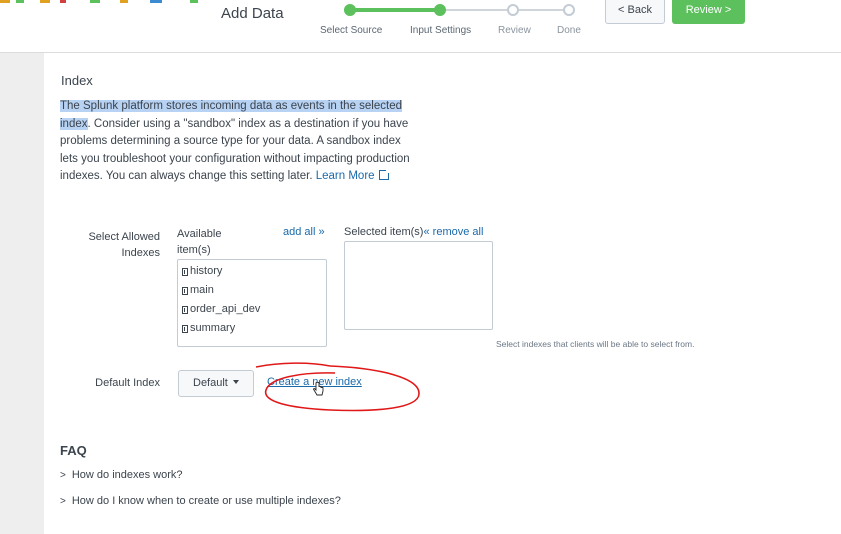 This screenshot has width=841, height=534. What do you see at coordinates (441, 30) in the screenshot?
I see `step-label-input-settings: Input Settings` at bounding box center [441, 30].